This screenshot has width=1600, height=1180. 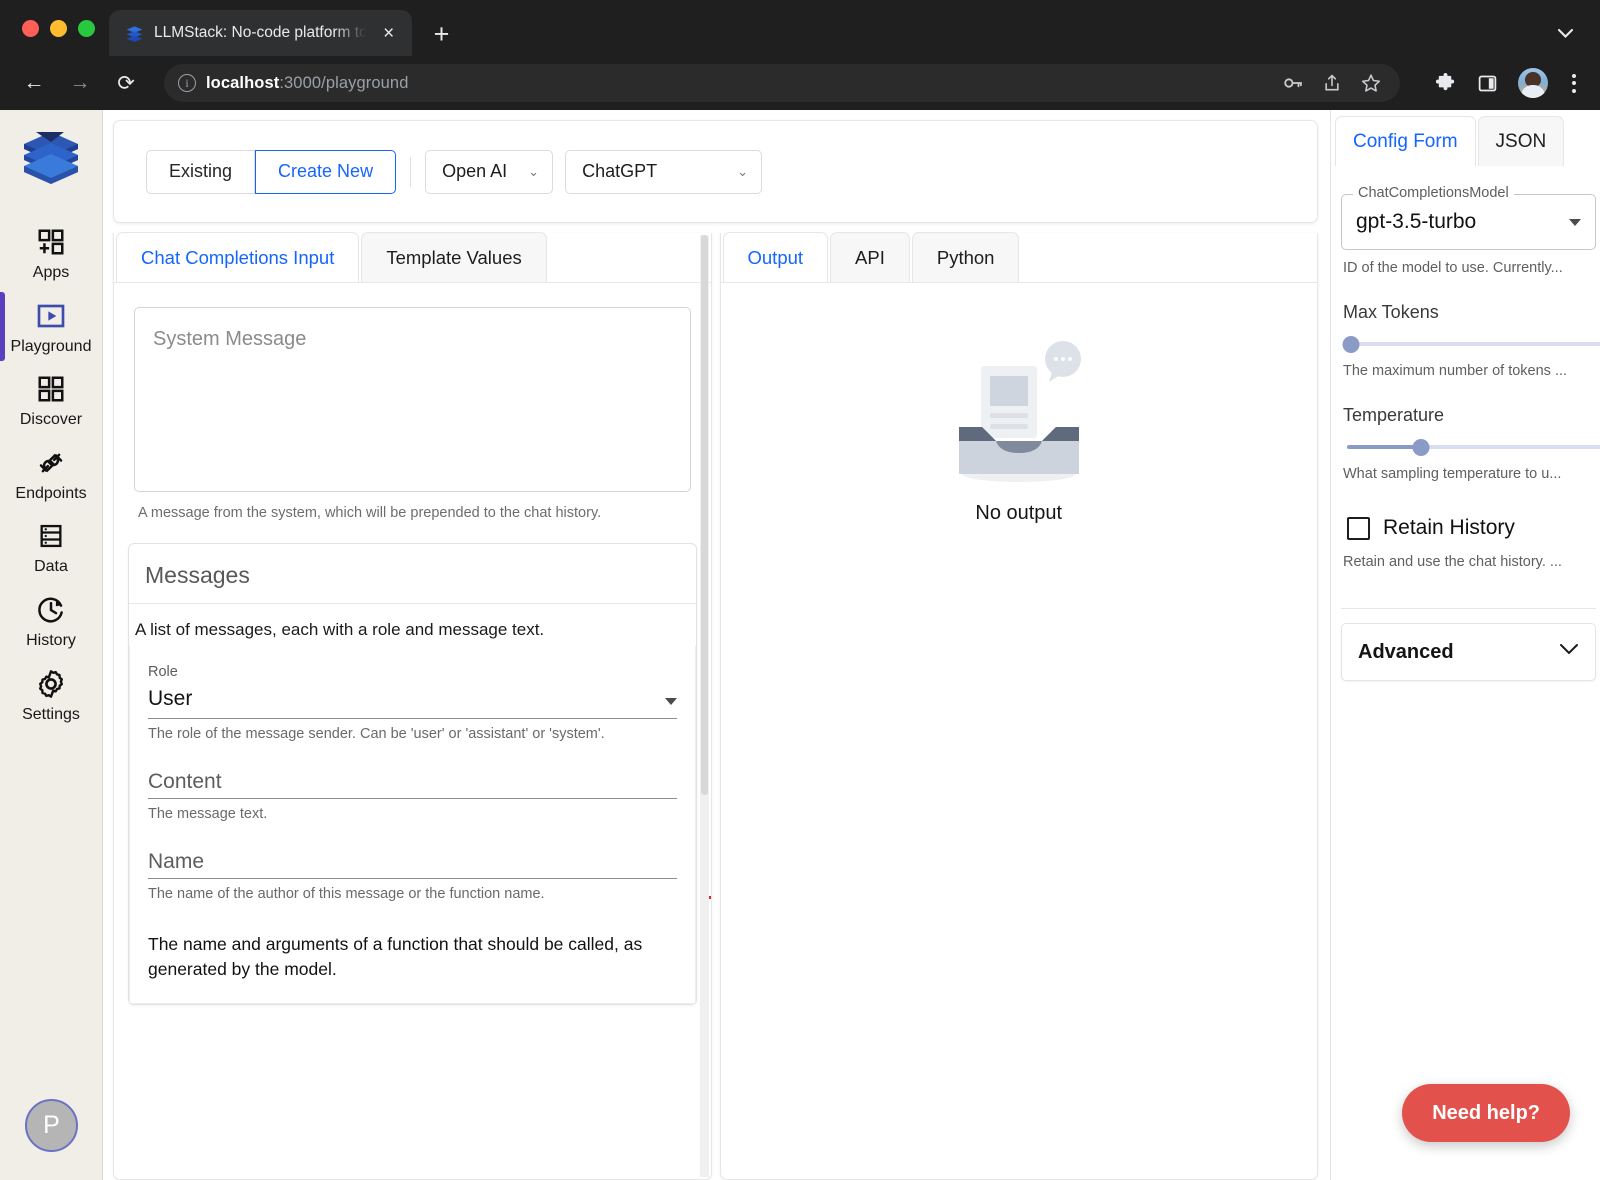 What do you see at coordinates (51, 1125) in the screenshot?
I see `avatar: P` at bounding box center [51, 1125].